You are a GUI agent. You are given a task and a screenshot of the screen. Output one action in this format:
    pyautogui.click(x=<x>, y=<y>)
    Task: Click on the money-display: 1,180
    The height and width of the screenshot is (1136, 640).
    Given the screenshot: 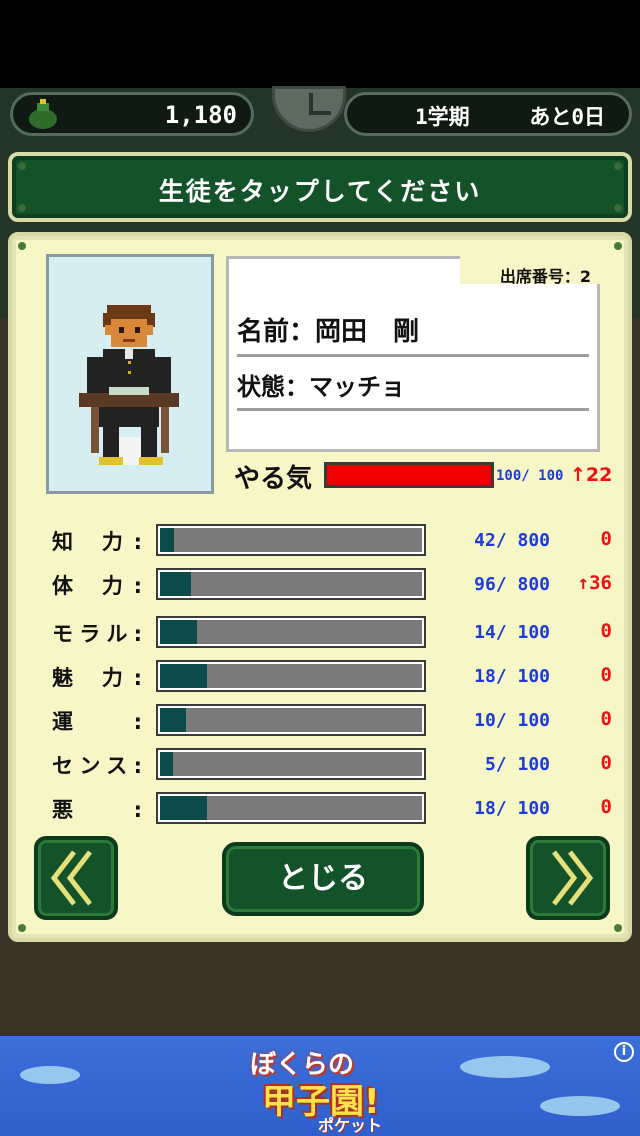 What is the action you would take?
    pyautogui.click(x=132, y=114)
    